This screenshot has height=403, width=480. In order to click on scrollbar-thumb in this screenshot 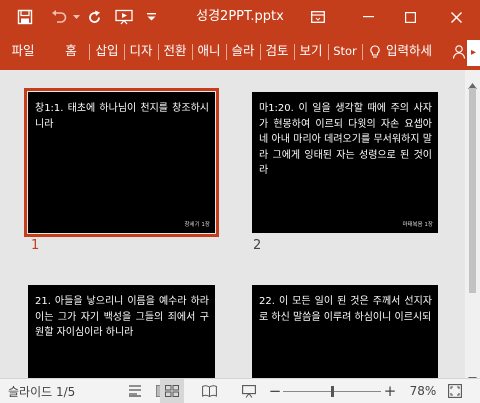, I will do `click(472, 190)`.